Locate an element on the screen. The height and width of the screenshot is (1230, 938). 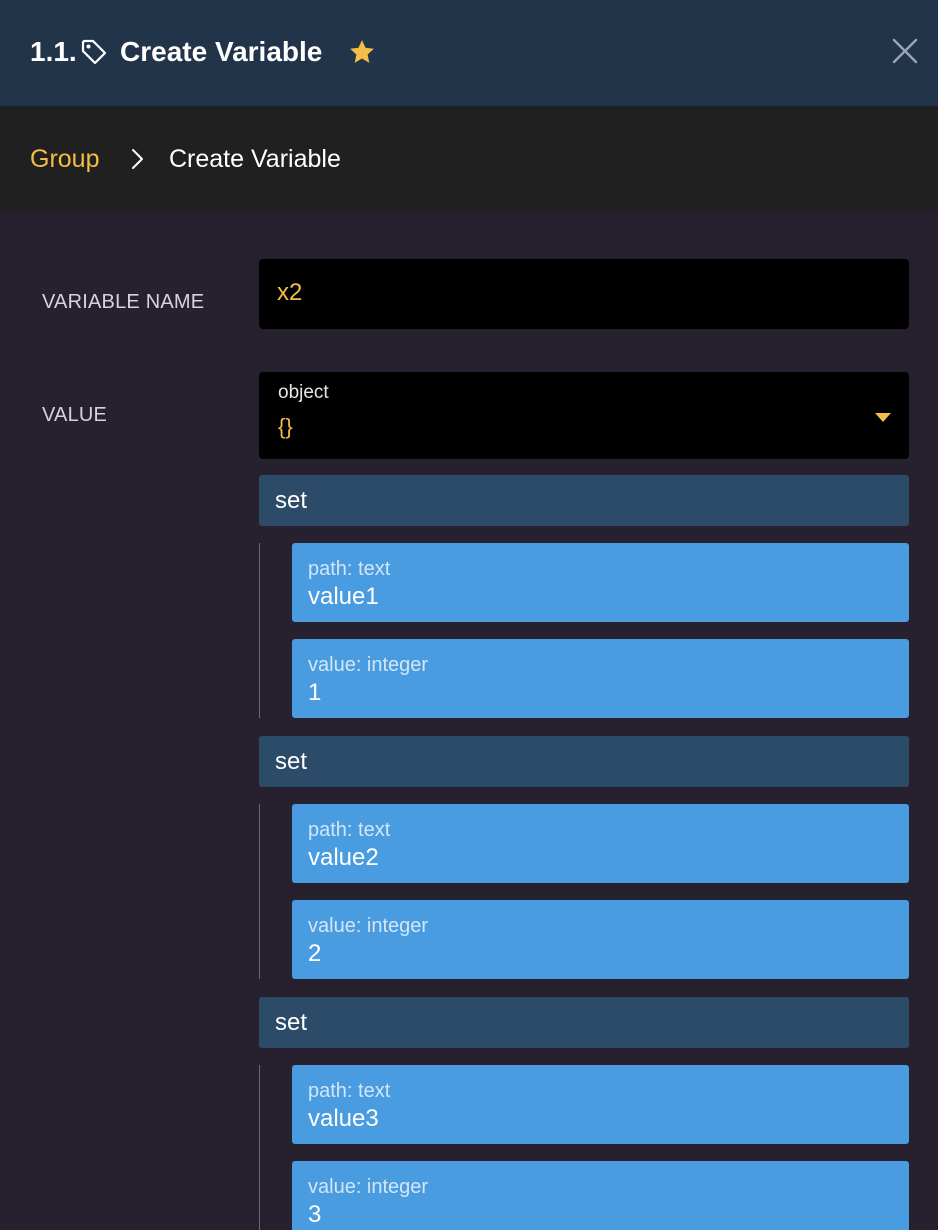
breadcrumb-link-group: Group is located at coordinates (64, 159).